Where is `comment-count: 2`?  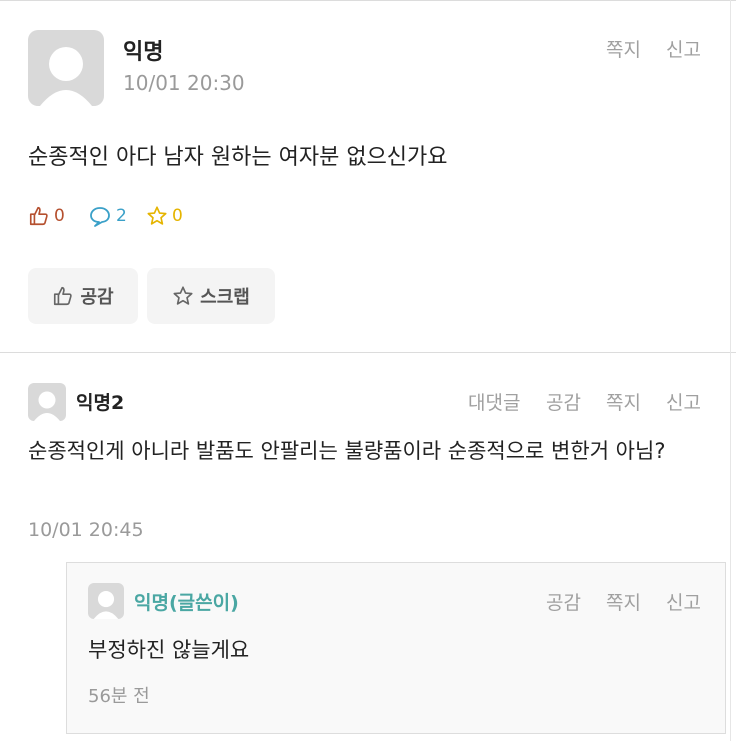
comment-count: 2 is located at coordinates (107, 216).